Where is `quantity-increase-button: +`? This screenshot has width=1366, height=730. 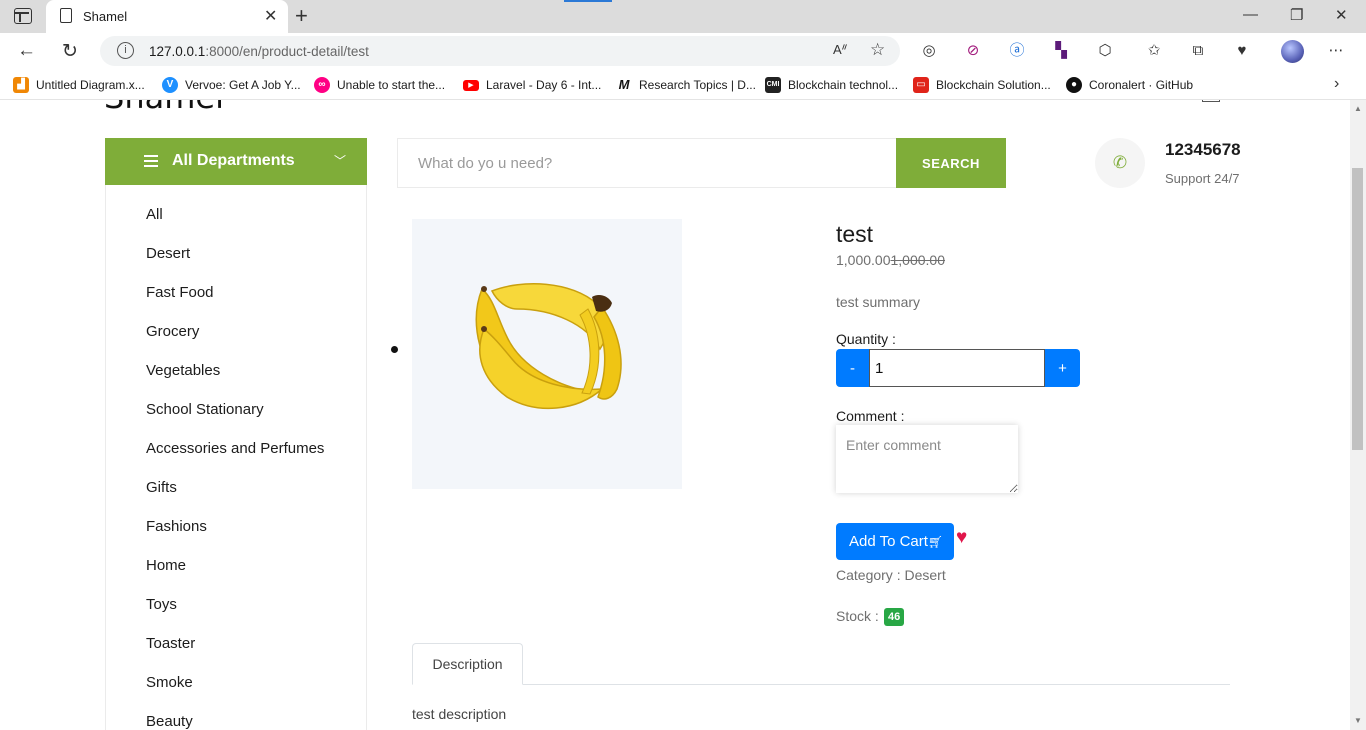
quantity-increase-button: + is located at coordinates (1062, 368).